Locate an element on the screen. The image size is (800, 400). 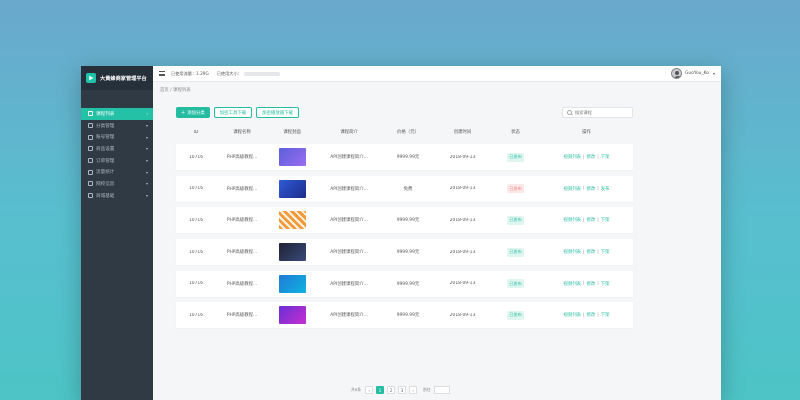
column-header: 课程名称 is located at coordinates (242, 132).